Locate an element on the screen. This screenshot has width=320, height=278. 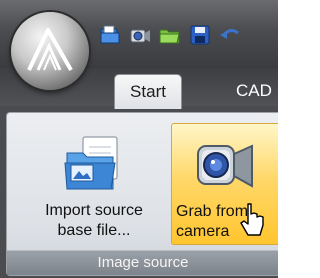
quick-access-toolbar is located at coordinates (170, 35).